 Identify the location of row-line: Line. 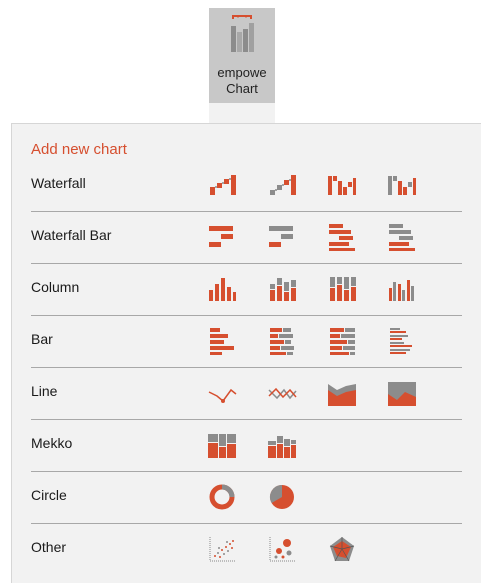
(246, 394).